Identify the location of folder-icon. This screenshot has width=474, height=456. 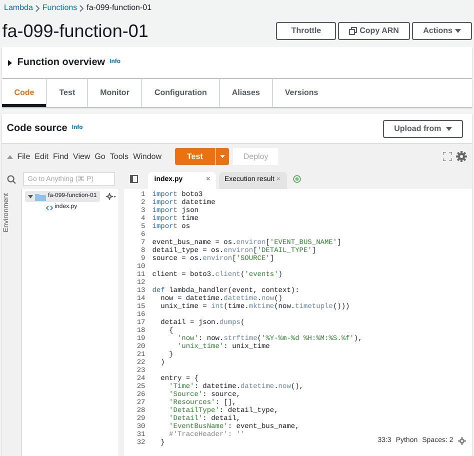
(40, 196).